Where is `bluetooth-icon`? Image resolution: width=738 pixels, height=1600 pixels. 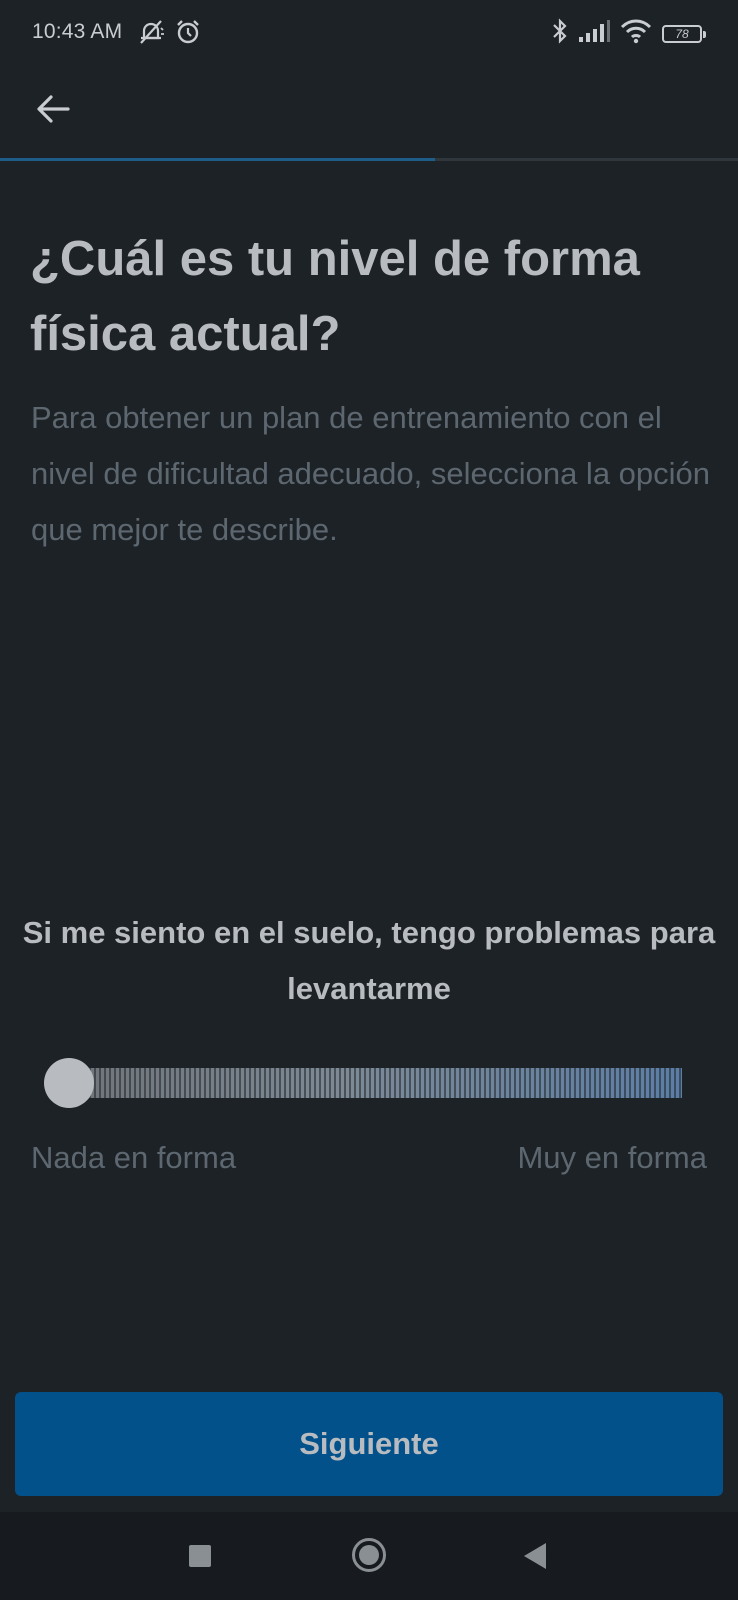 bluetooth-icon is located at coordinates (560, 33).